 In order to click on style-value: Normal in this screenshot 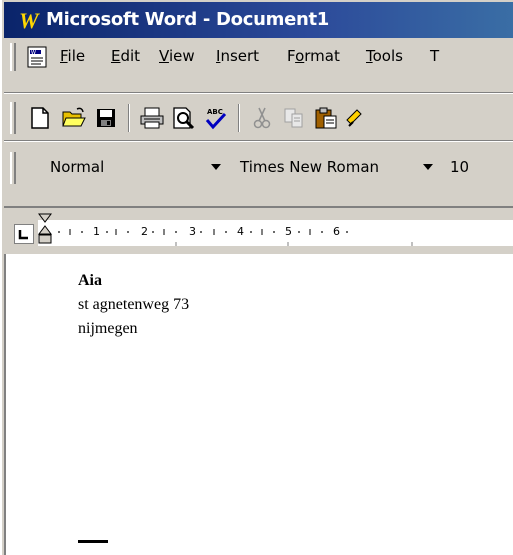, I will do `click(77, 167)`.